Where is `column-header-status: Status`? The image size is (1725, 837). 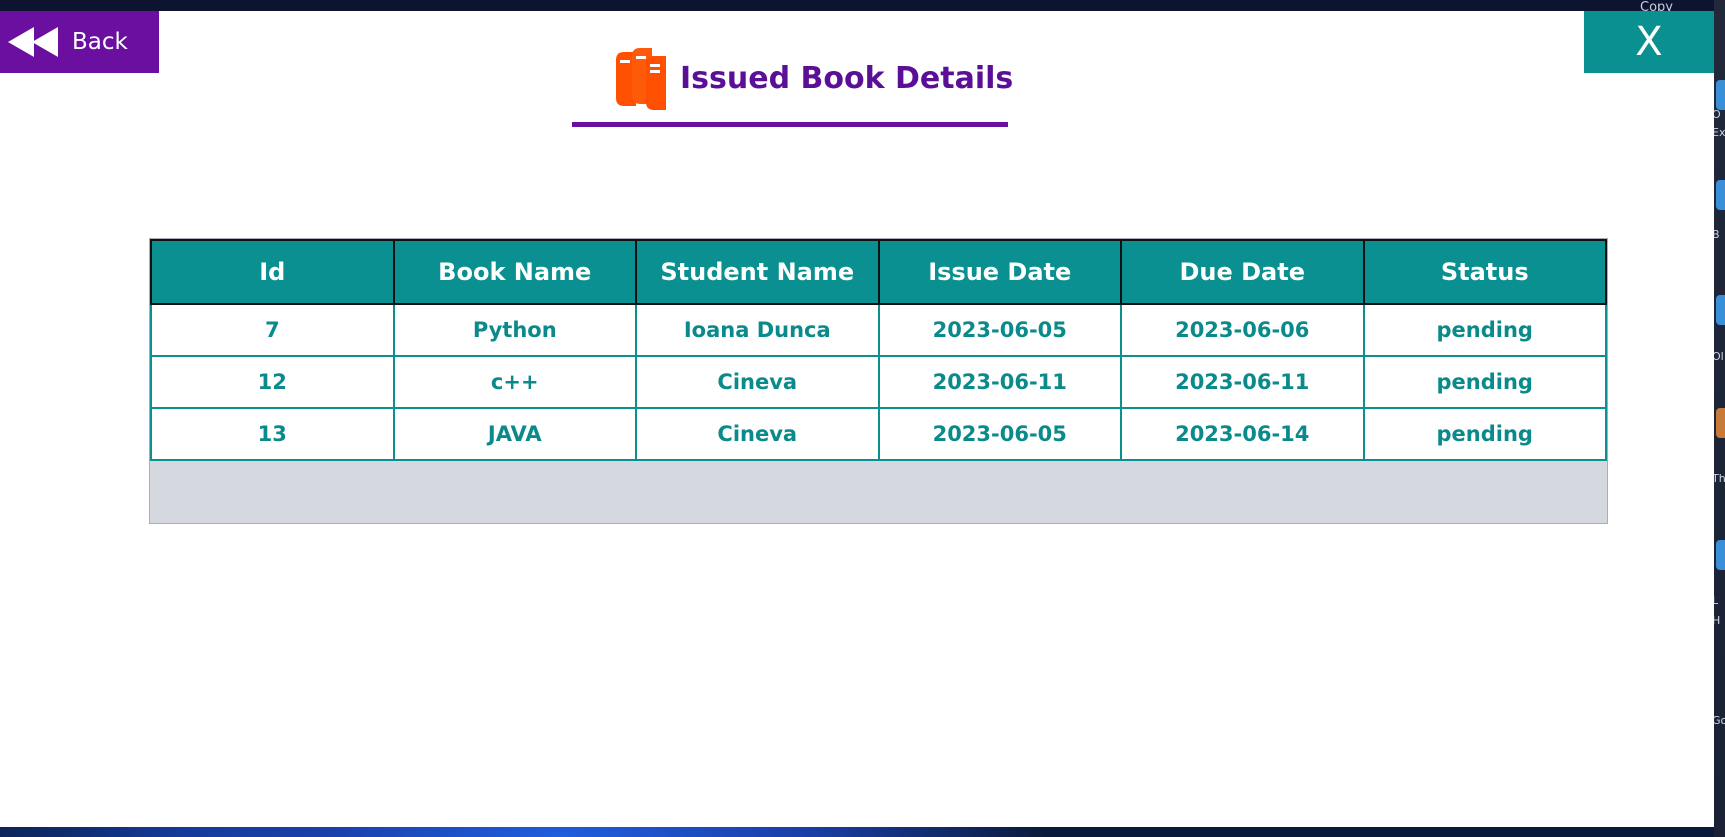
column-header-status: Status is located at coordinates (1484, 272).